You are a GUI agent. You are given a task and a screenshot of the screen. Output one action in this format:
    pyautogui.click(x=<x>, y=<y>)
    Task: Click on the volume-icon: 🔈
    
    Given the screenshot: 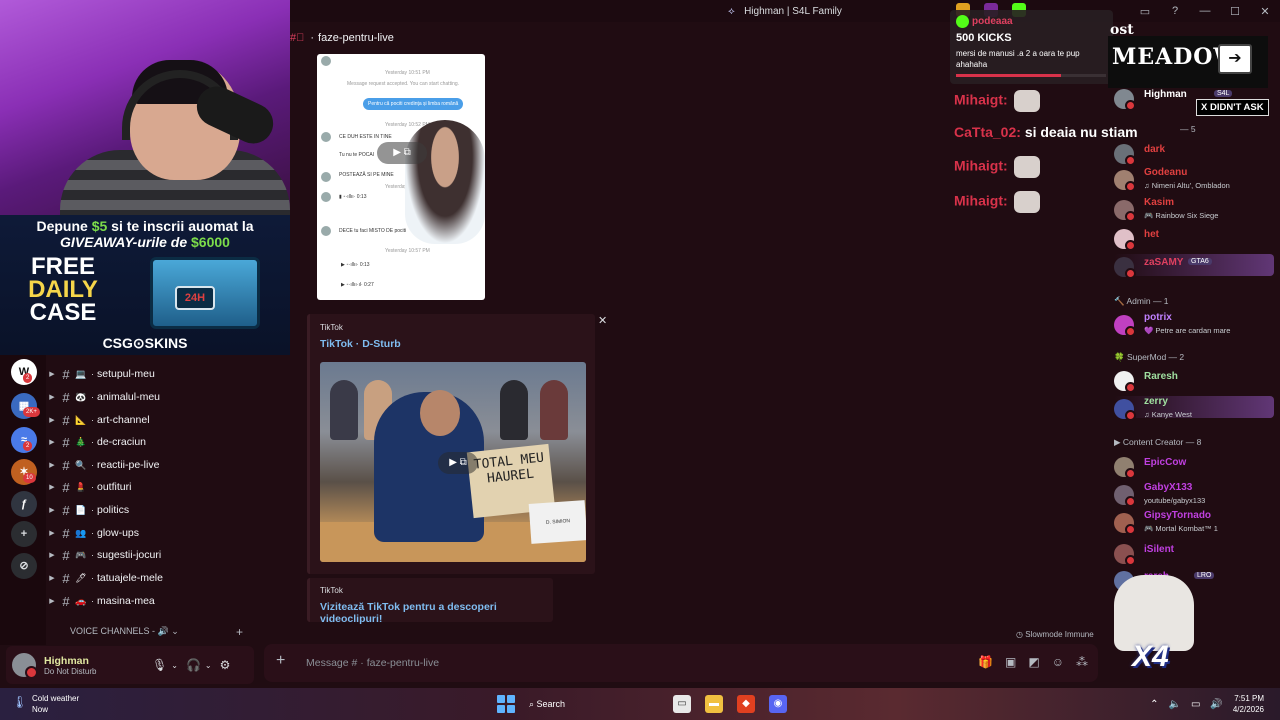 What is the action you would take?
    pyautogui.click(x=1175, y=704)
    